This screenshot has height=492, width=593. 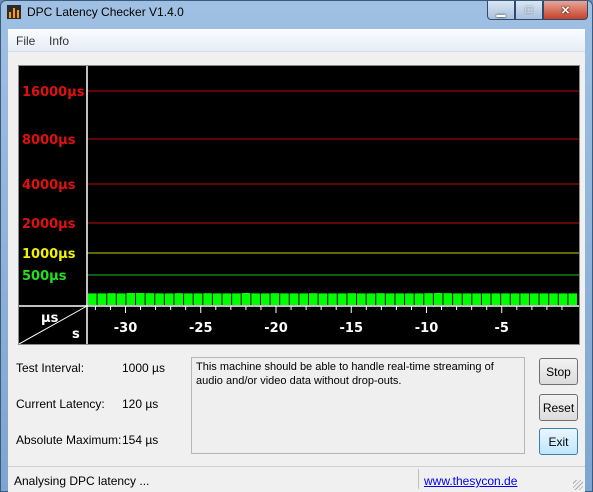 I want to click on absolute-max-value: 154 µs, so click(x=140, y=440).